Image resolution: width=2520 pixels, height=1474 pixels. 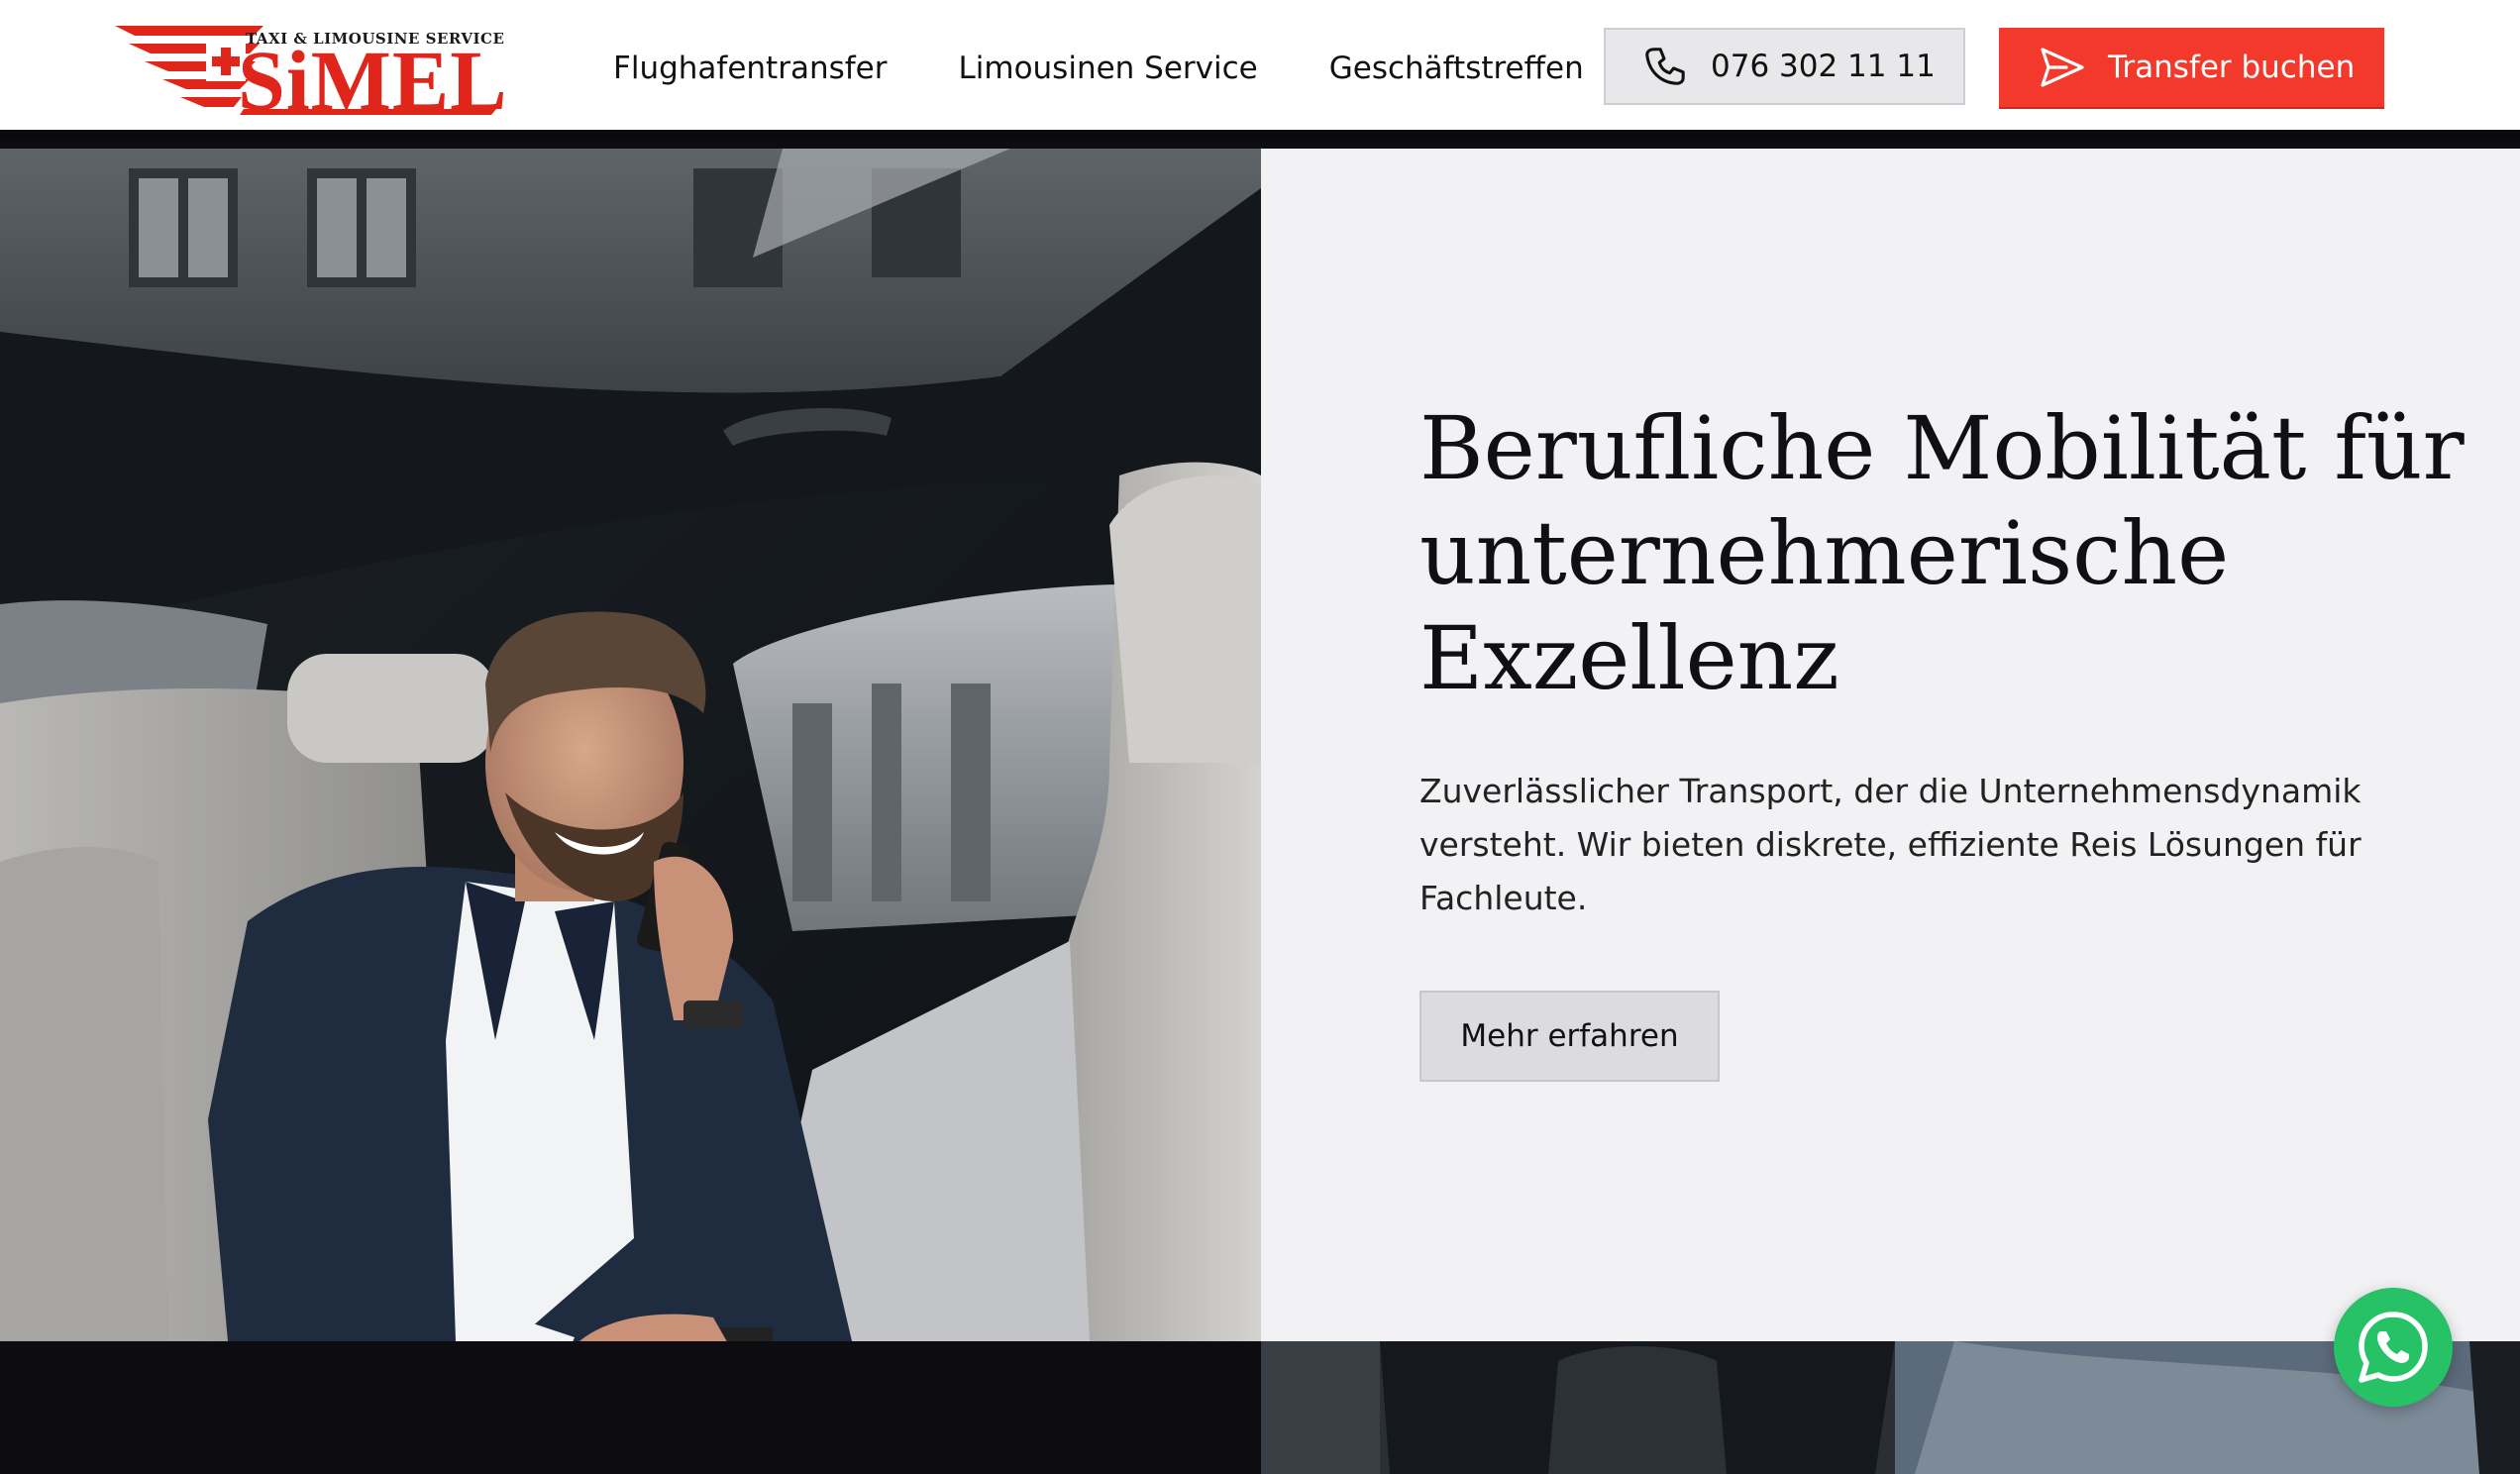 I want to click on nav-item-geschaeftstreffen: Geschäftstreffen, so click(x=1456, y=68).